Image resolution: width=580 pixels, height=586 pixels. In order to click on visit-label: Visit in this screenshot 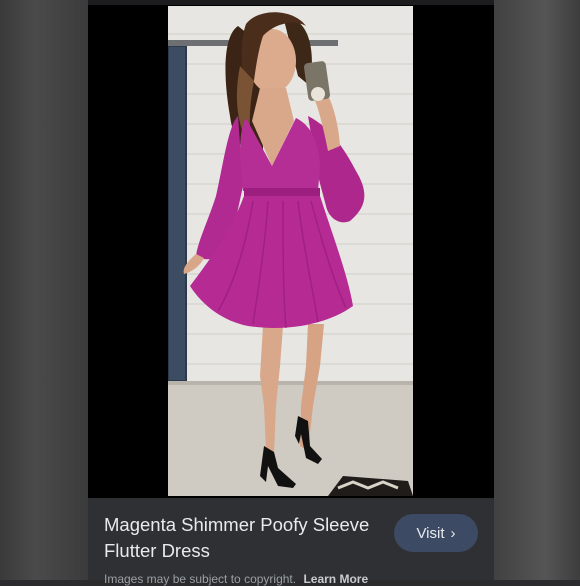, I will do `click(430, 533)`.